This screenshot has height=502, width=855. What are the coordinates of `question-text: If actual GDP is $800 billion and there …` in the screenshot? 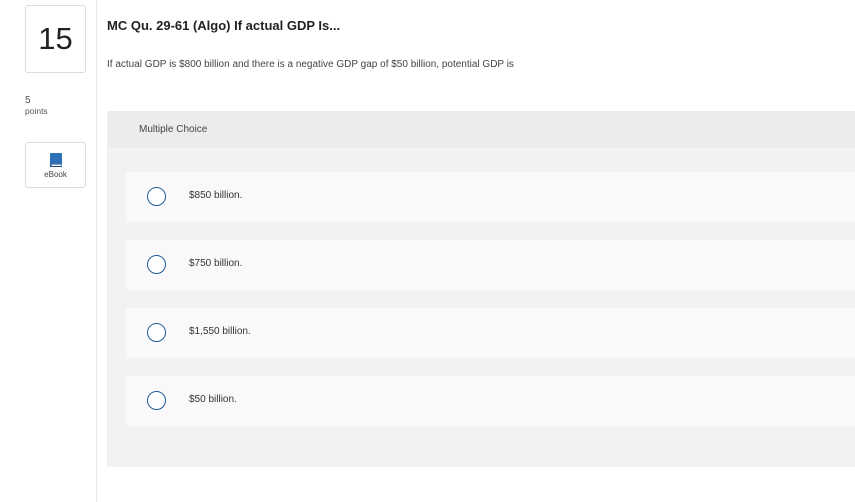 It's located at (310, 64).